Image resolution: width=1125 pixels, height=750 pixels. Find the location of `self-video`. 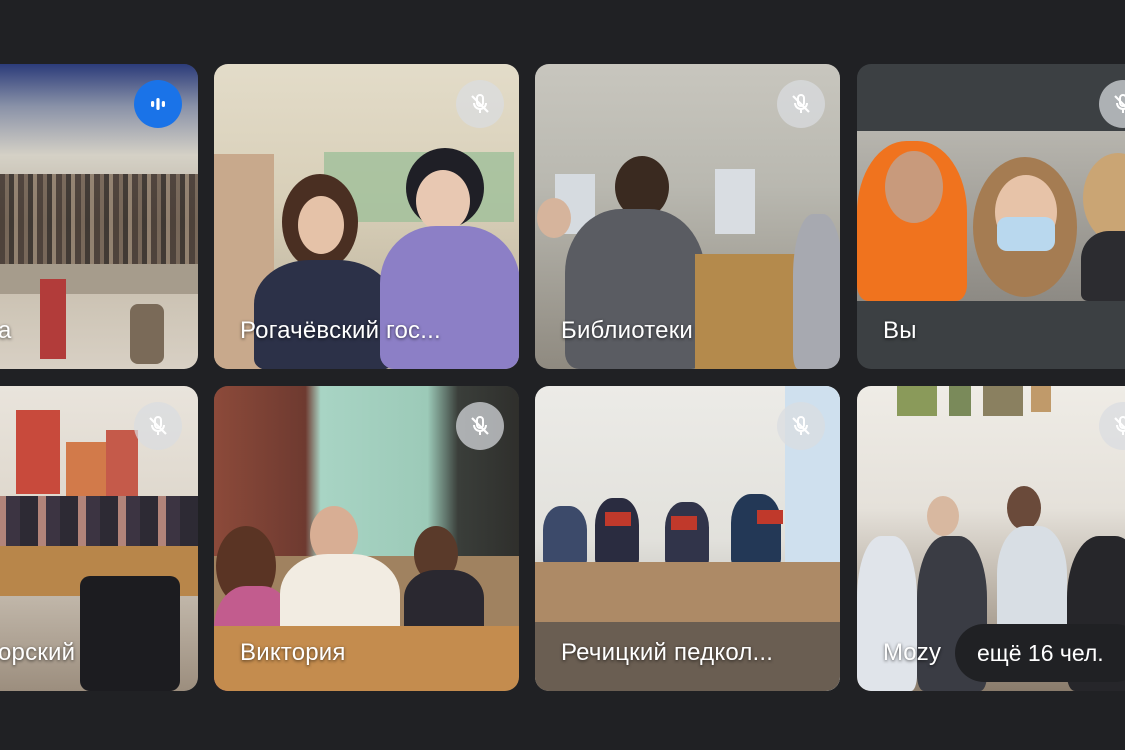

self-video is located at coordinates (991, 216).